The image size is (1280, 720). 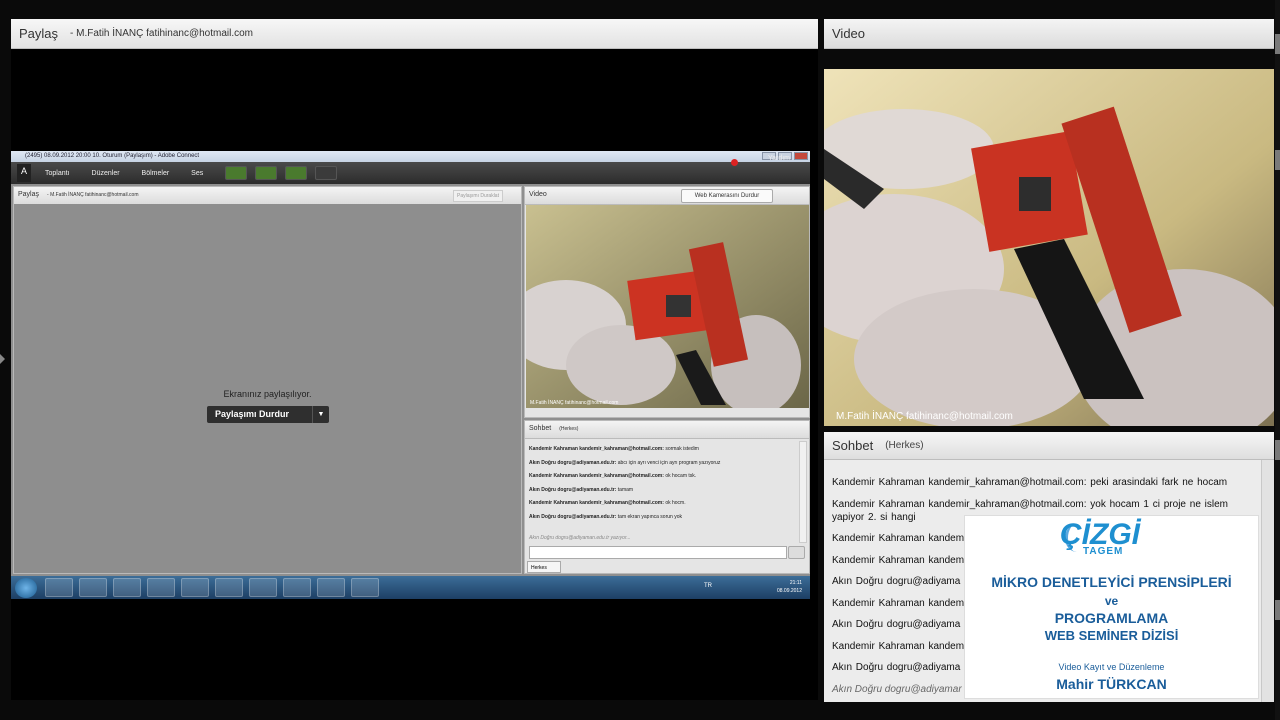 I want to click on inner-chat-tab-herkes: Herkes, so click(x=544, y=567).